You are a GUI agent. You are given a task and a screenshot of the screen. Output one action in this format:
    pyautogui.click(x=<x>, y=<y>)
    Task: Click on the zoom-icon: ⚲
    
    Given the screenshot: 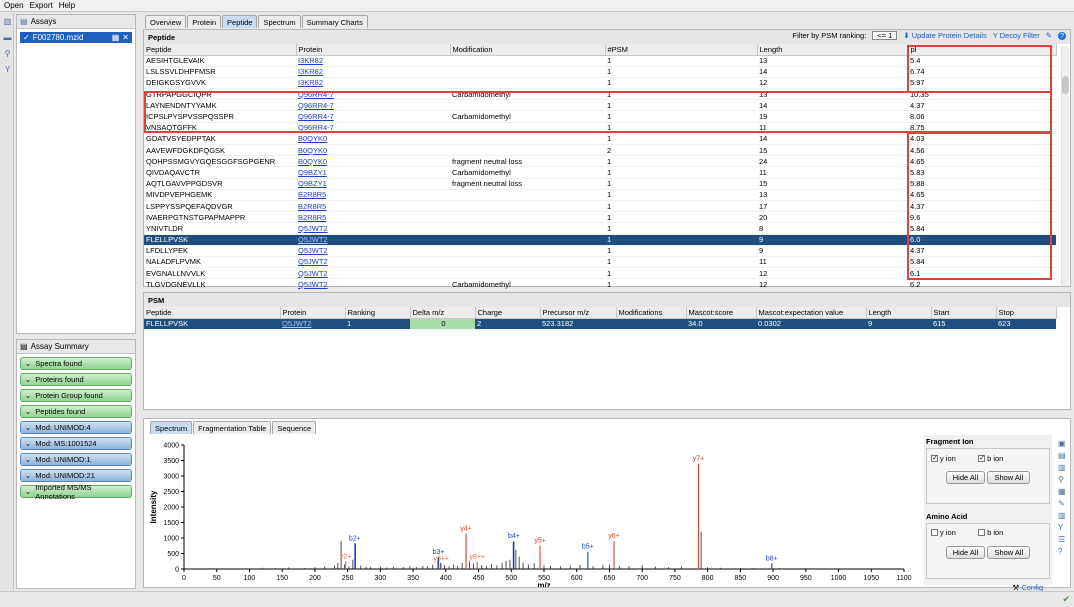 What is the action you would take?
    pyautogui.click(x=1063, y=481)
    